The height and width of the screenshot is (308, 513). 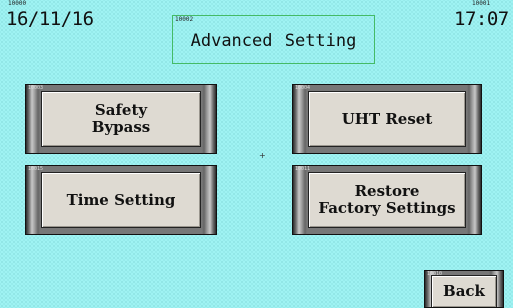 What do you see at coordinates (481, 3) in the screenshot?
I see `time-id-label: 10001` at bounding box center [481, 3].